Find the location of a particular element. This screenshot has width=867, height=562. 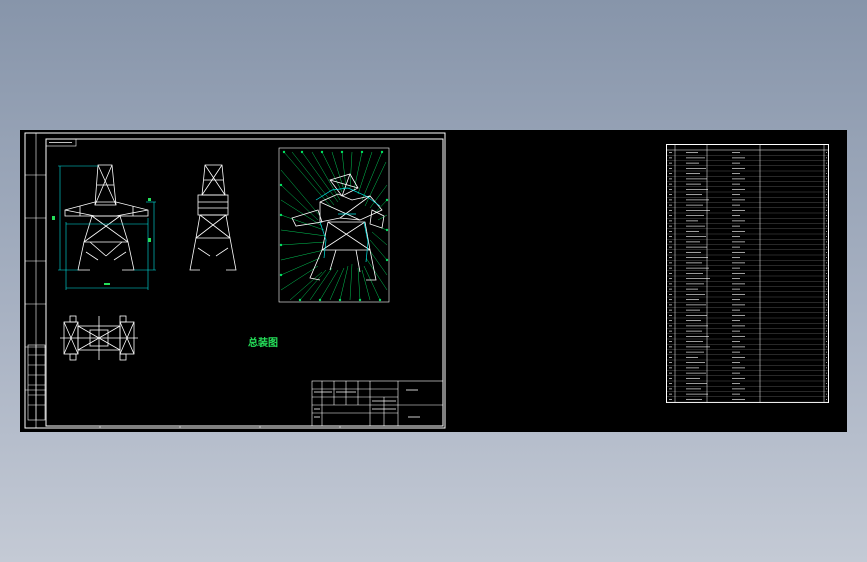

drawing-title: 总装图 is located at coordinates (263, 343).